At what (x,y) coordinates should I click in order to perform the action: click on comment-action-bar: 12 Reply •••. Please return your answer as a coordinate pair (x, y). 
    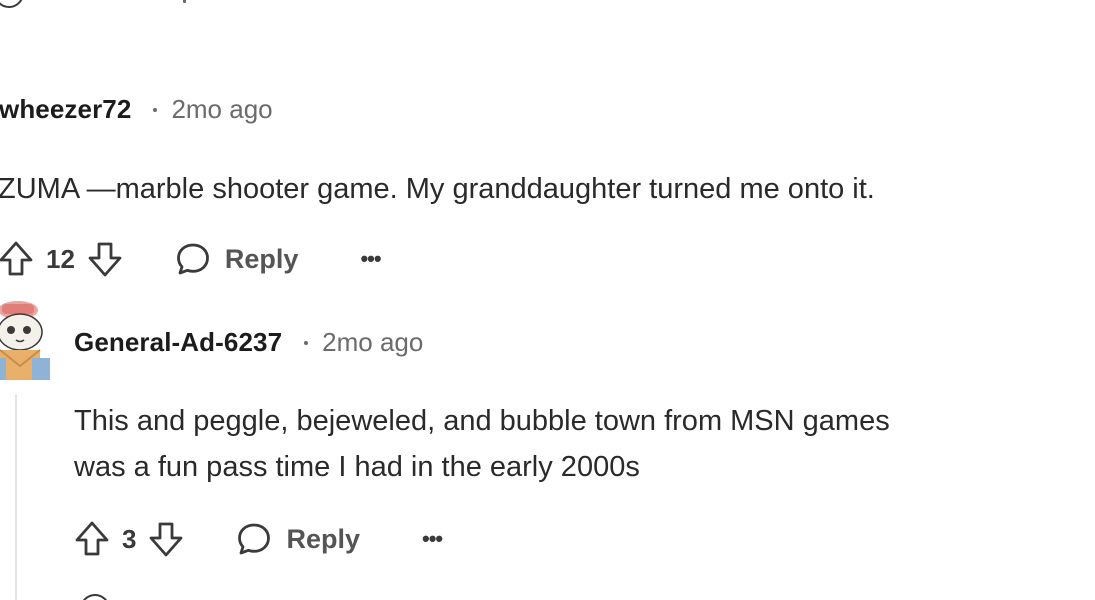
    Looking at the image, I should click on (191, 259).